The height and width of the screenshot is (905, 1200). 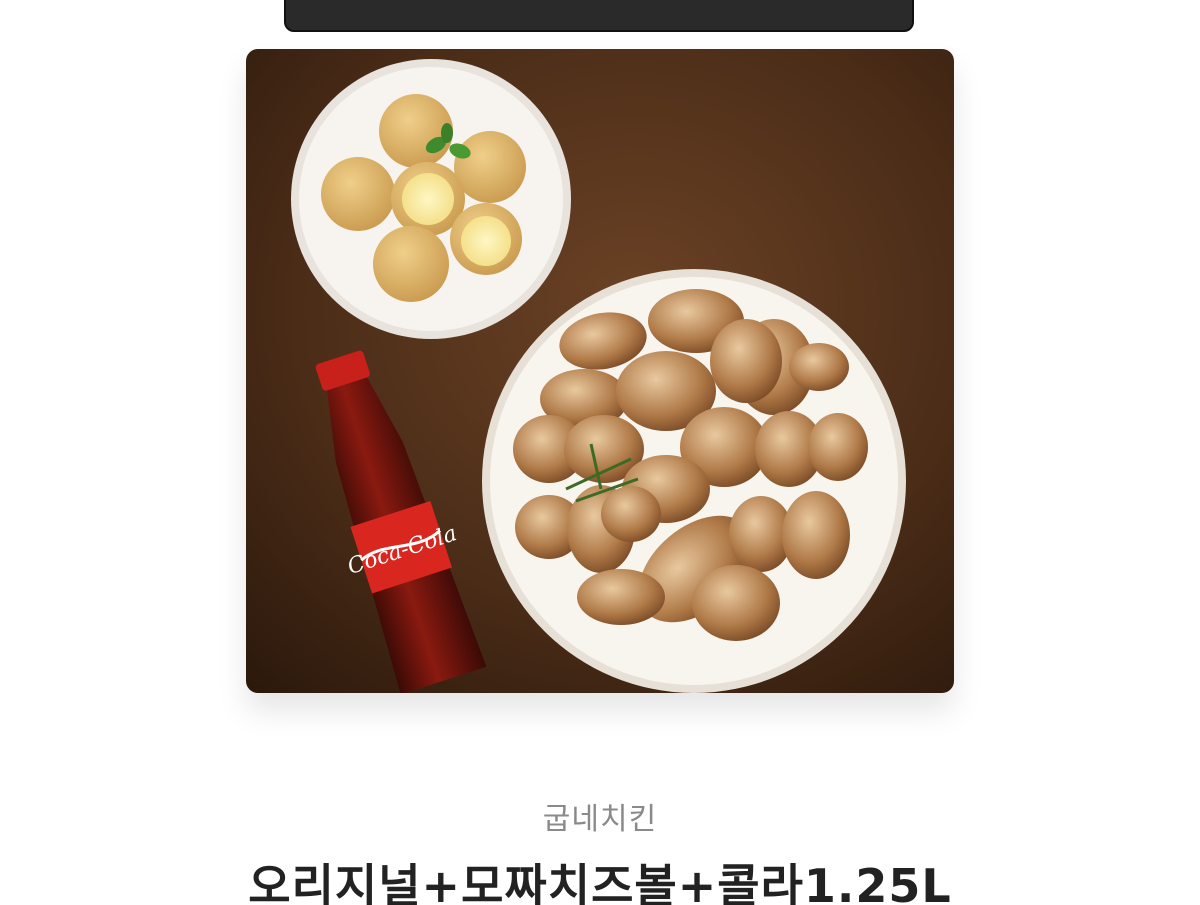 I want to click on top-dark-banner, so click(x=599, y=16).